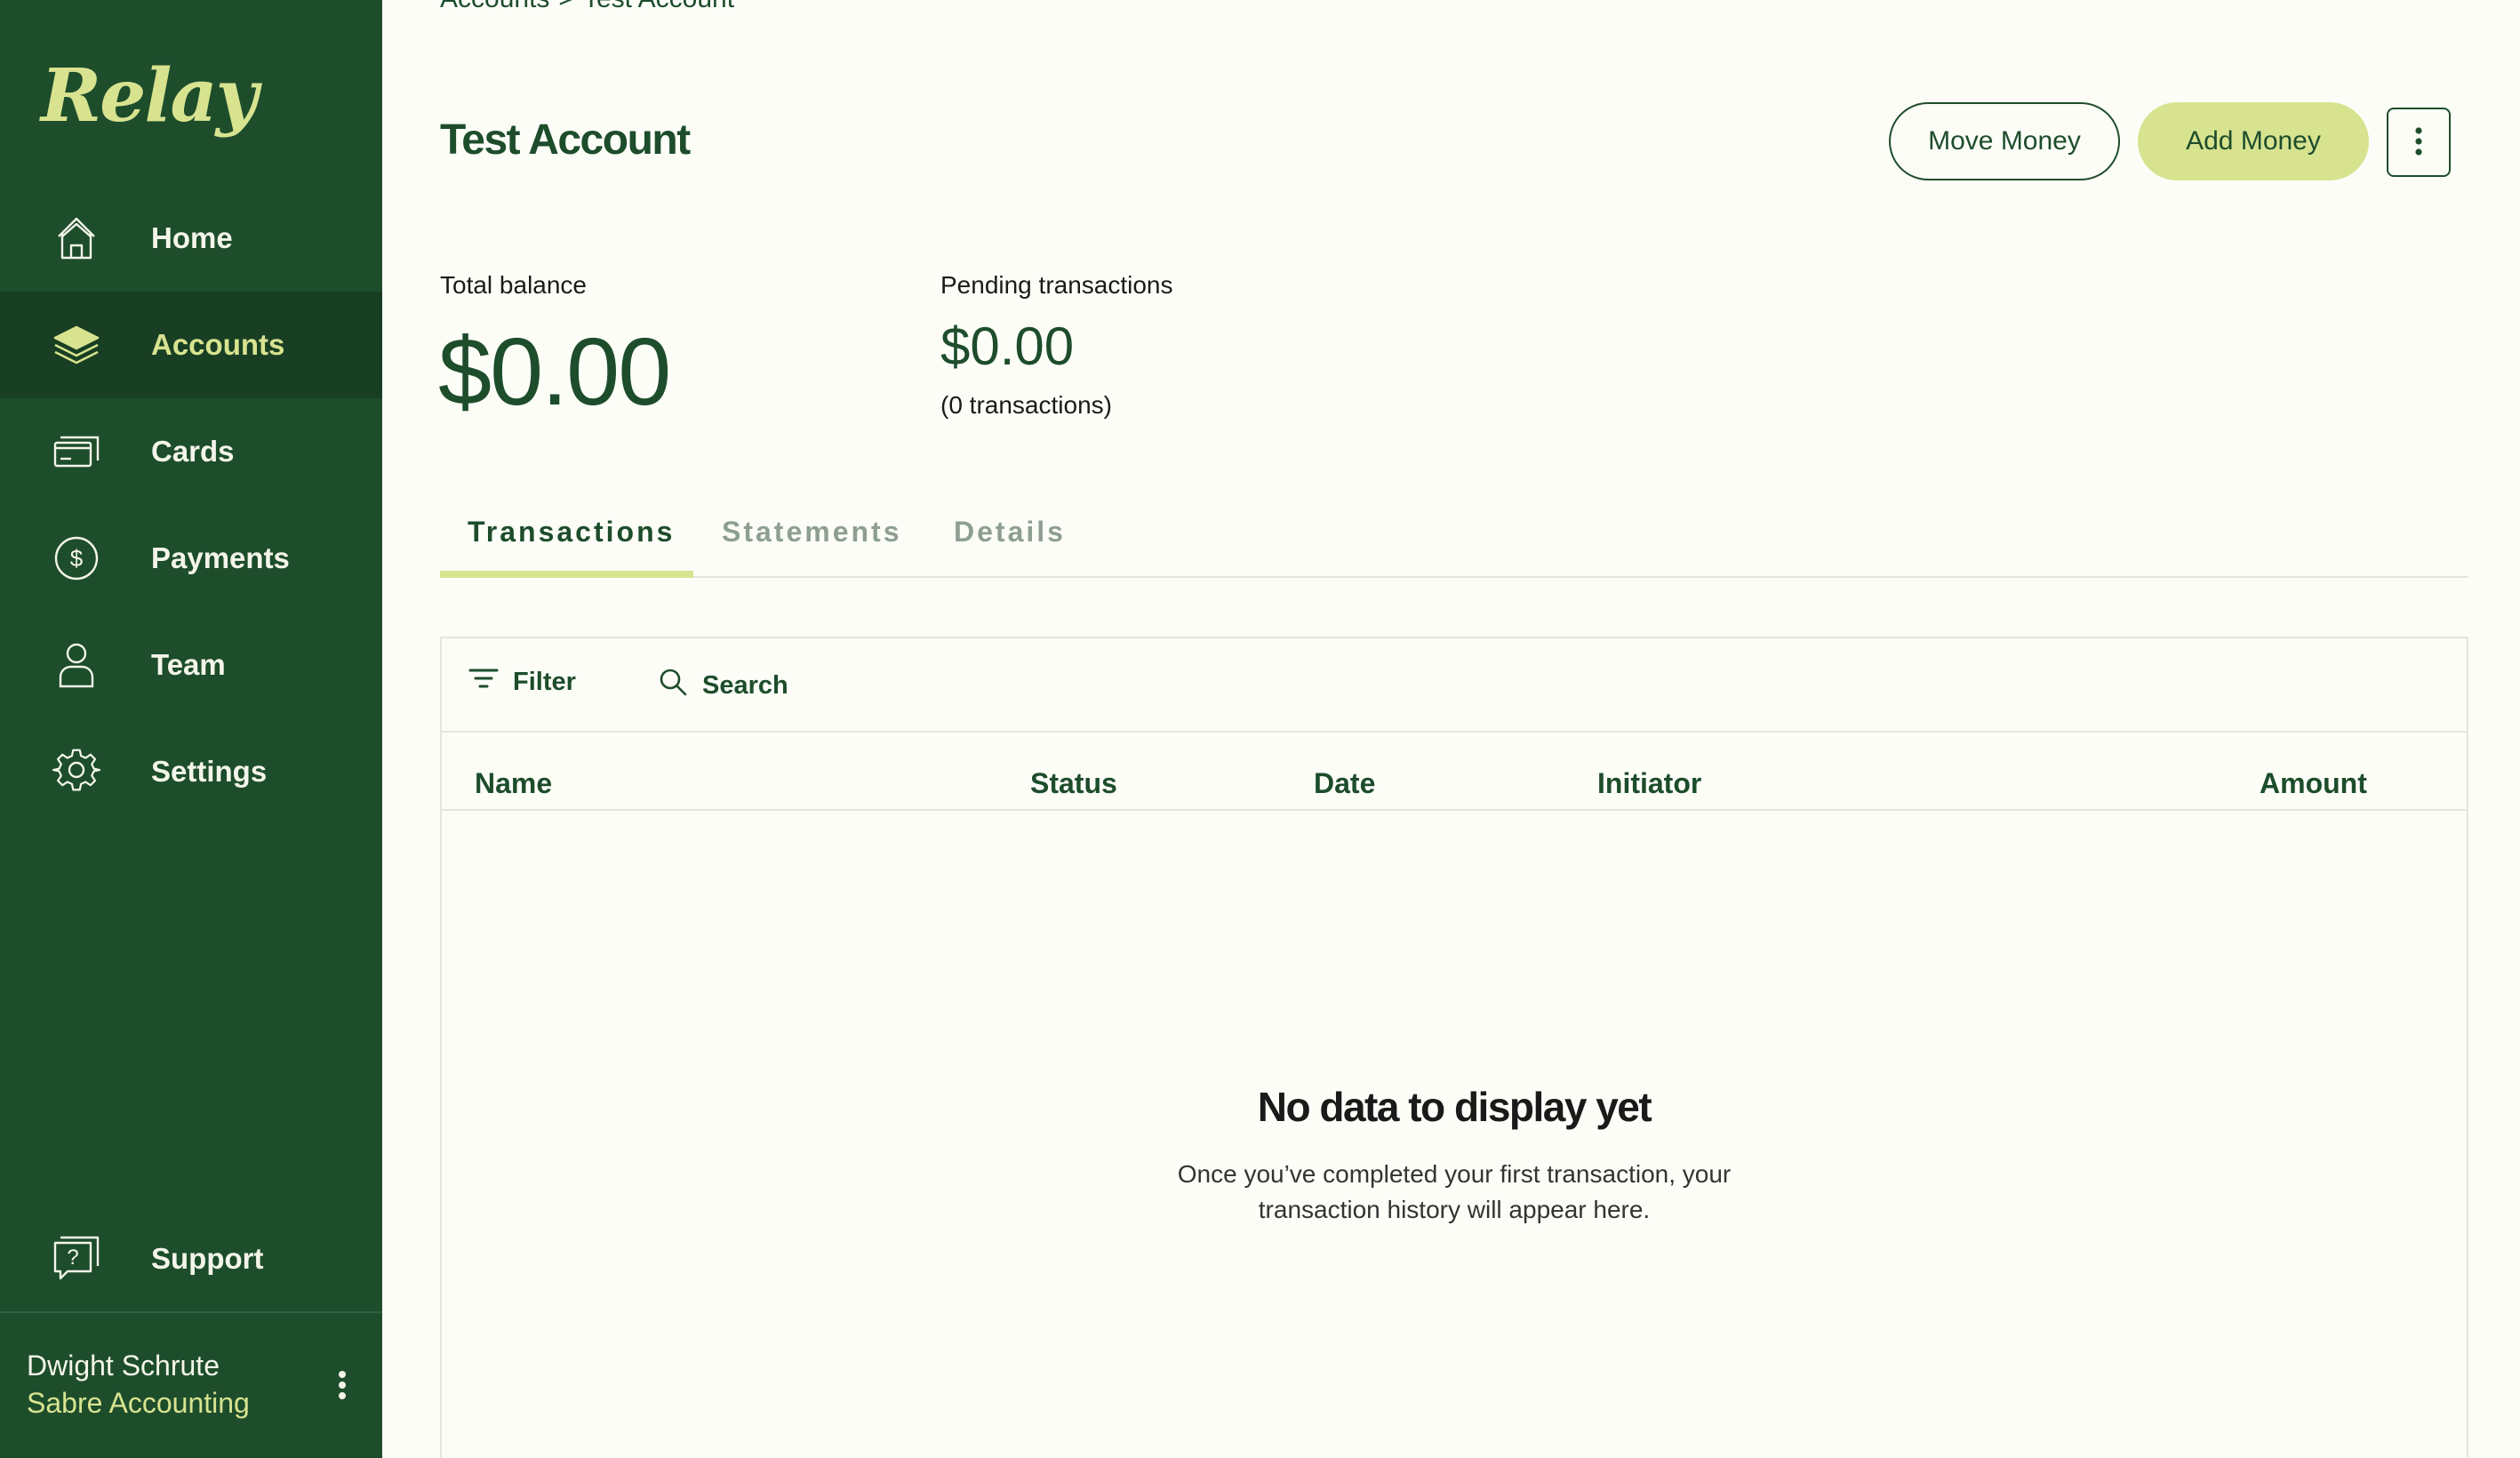  Describe the element at coordinates (658, 6) in the screenshot. I see `breadcrumb-current: Test Account` at that location.